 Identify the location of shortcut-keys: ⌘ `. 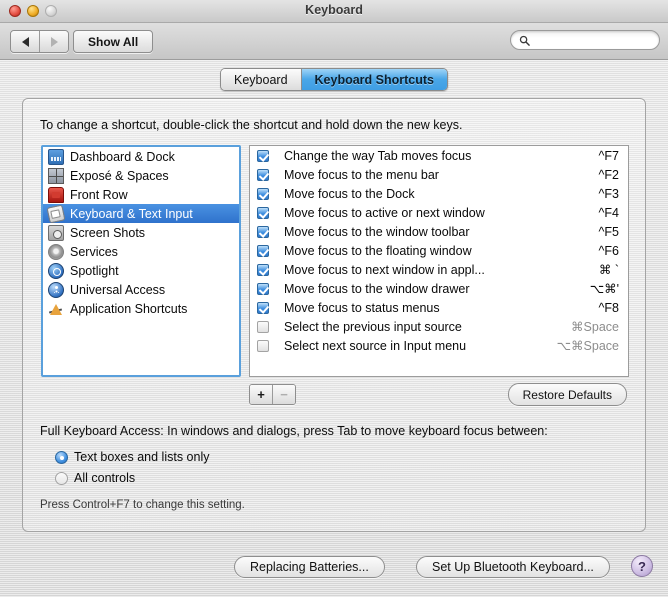
(609, 269).